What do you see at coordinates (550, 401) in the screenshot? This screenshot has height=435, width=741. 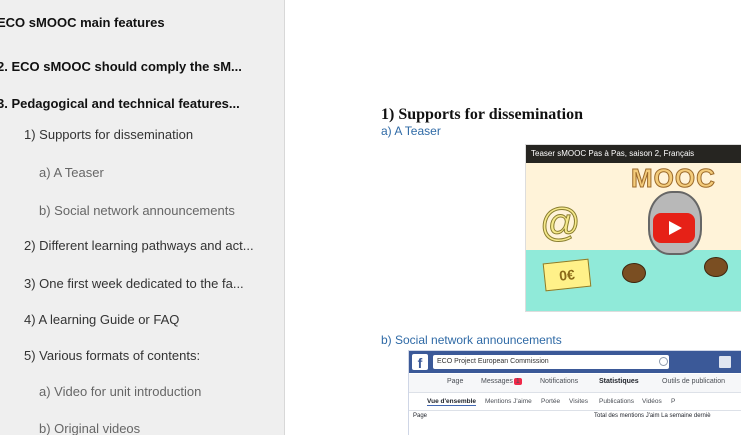 I see `tab-portee: Portée` at bounding box center [550, 401].